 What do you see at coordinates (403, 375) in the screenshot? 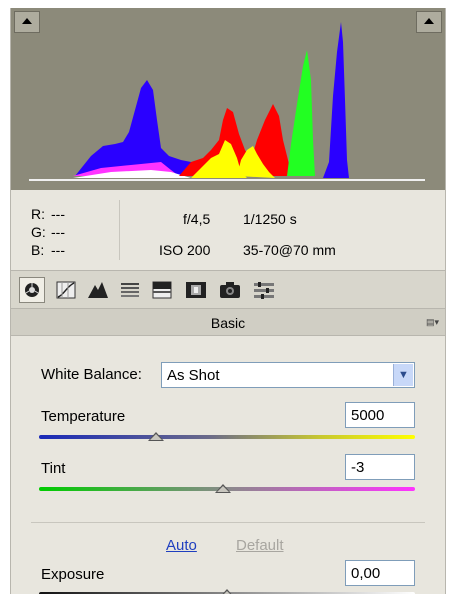
I see `chevron-down-icon: ▼` at bounding box center [403, 375].